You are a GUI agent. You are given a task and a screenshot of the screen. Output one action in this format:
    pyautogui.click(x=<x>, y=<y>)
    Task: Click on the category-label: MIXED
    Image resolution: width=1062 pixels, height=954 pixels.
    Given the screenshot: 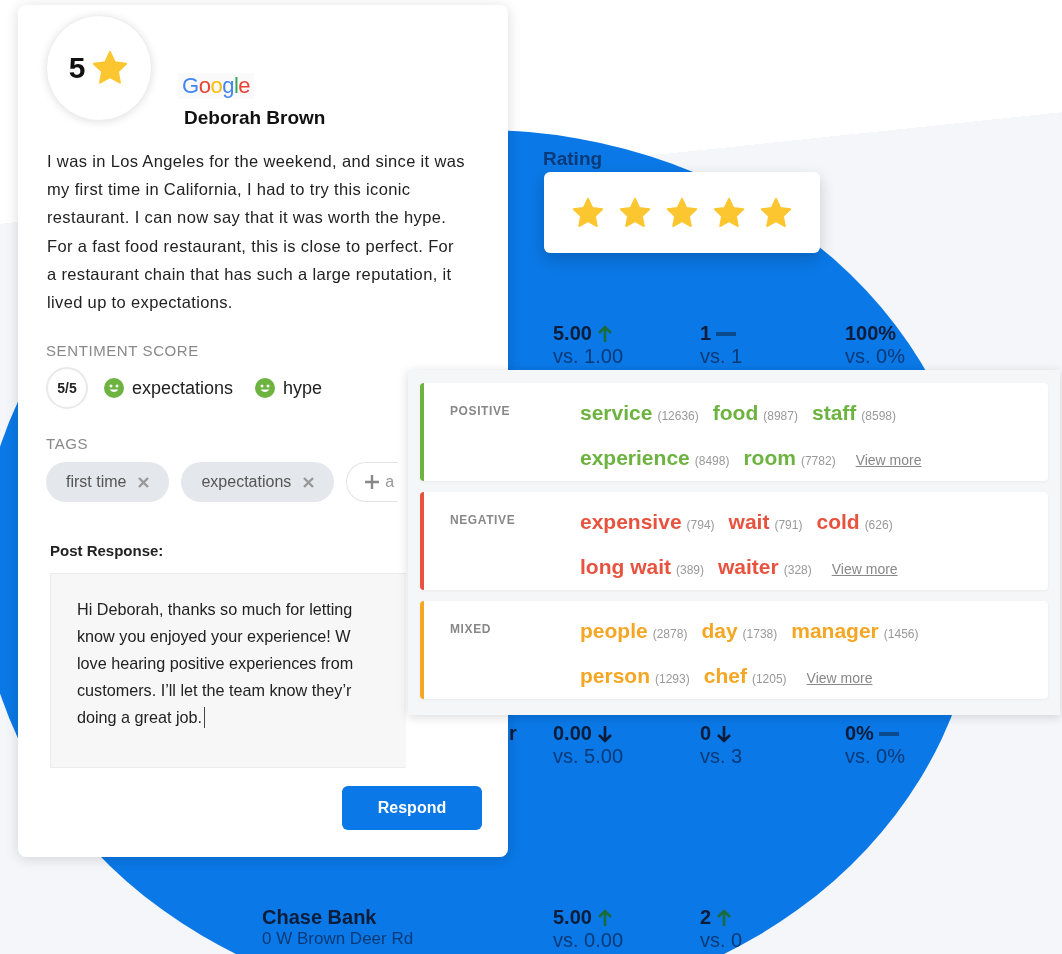 What is the action you would take?
    pyautogui.click(x=471, y=629)
    